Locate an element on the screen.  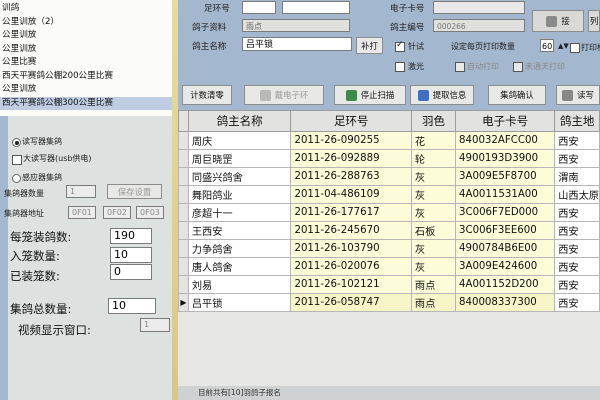
fetch-info-button: 提取信息 is located at coordinates (442, 95).